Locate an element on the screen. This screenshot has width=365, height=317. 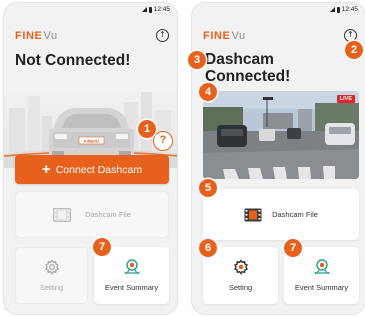
page-title: Dashcam Connected! is located at coordinates (247, 68).